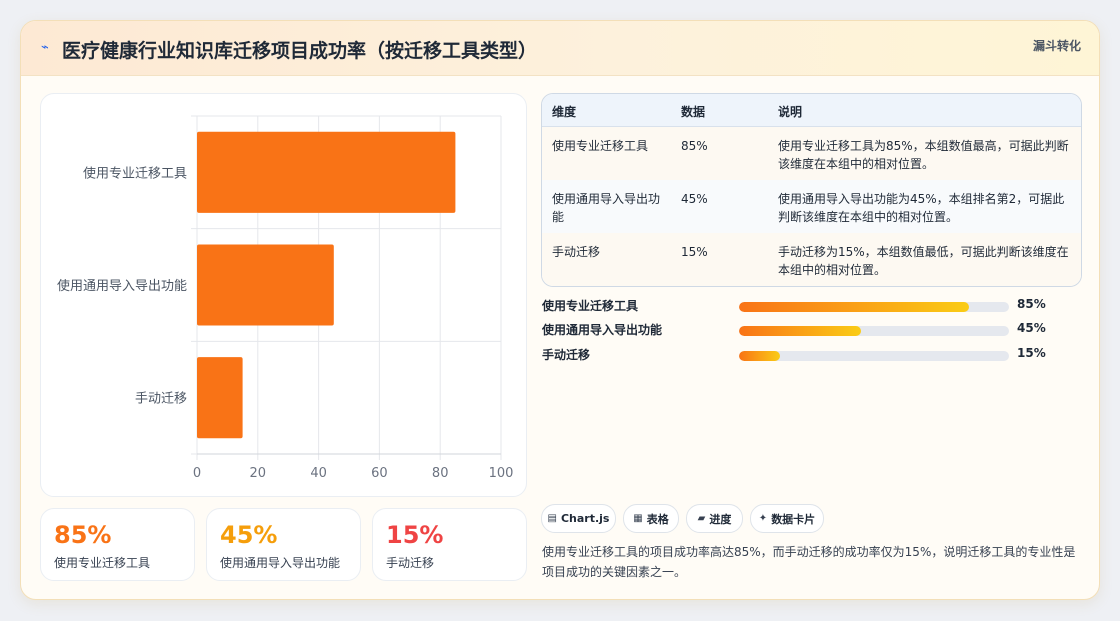 The image size is (1120, 621). Describe the element at coordinates (117, 544) in the screenshot. I see `stat-card-professional-tool: 85% 使用专业迁移工具` at that location.